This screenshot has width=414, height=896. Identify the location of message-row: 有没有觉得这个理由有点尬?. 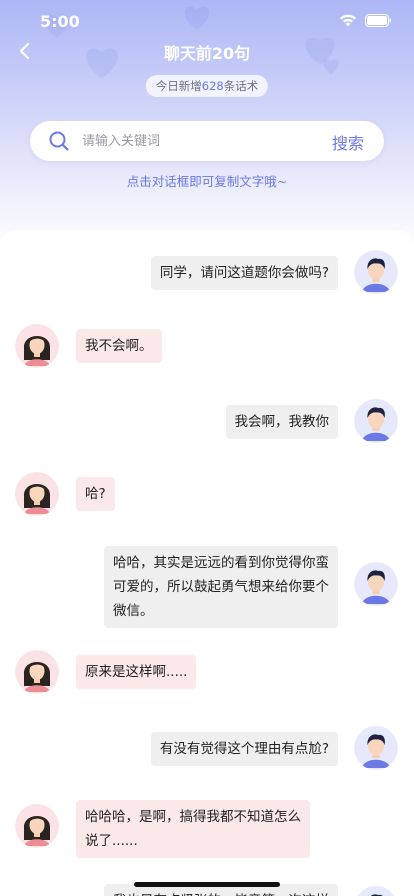
(207, 752).